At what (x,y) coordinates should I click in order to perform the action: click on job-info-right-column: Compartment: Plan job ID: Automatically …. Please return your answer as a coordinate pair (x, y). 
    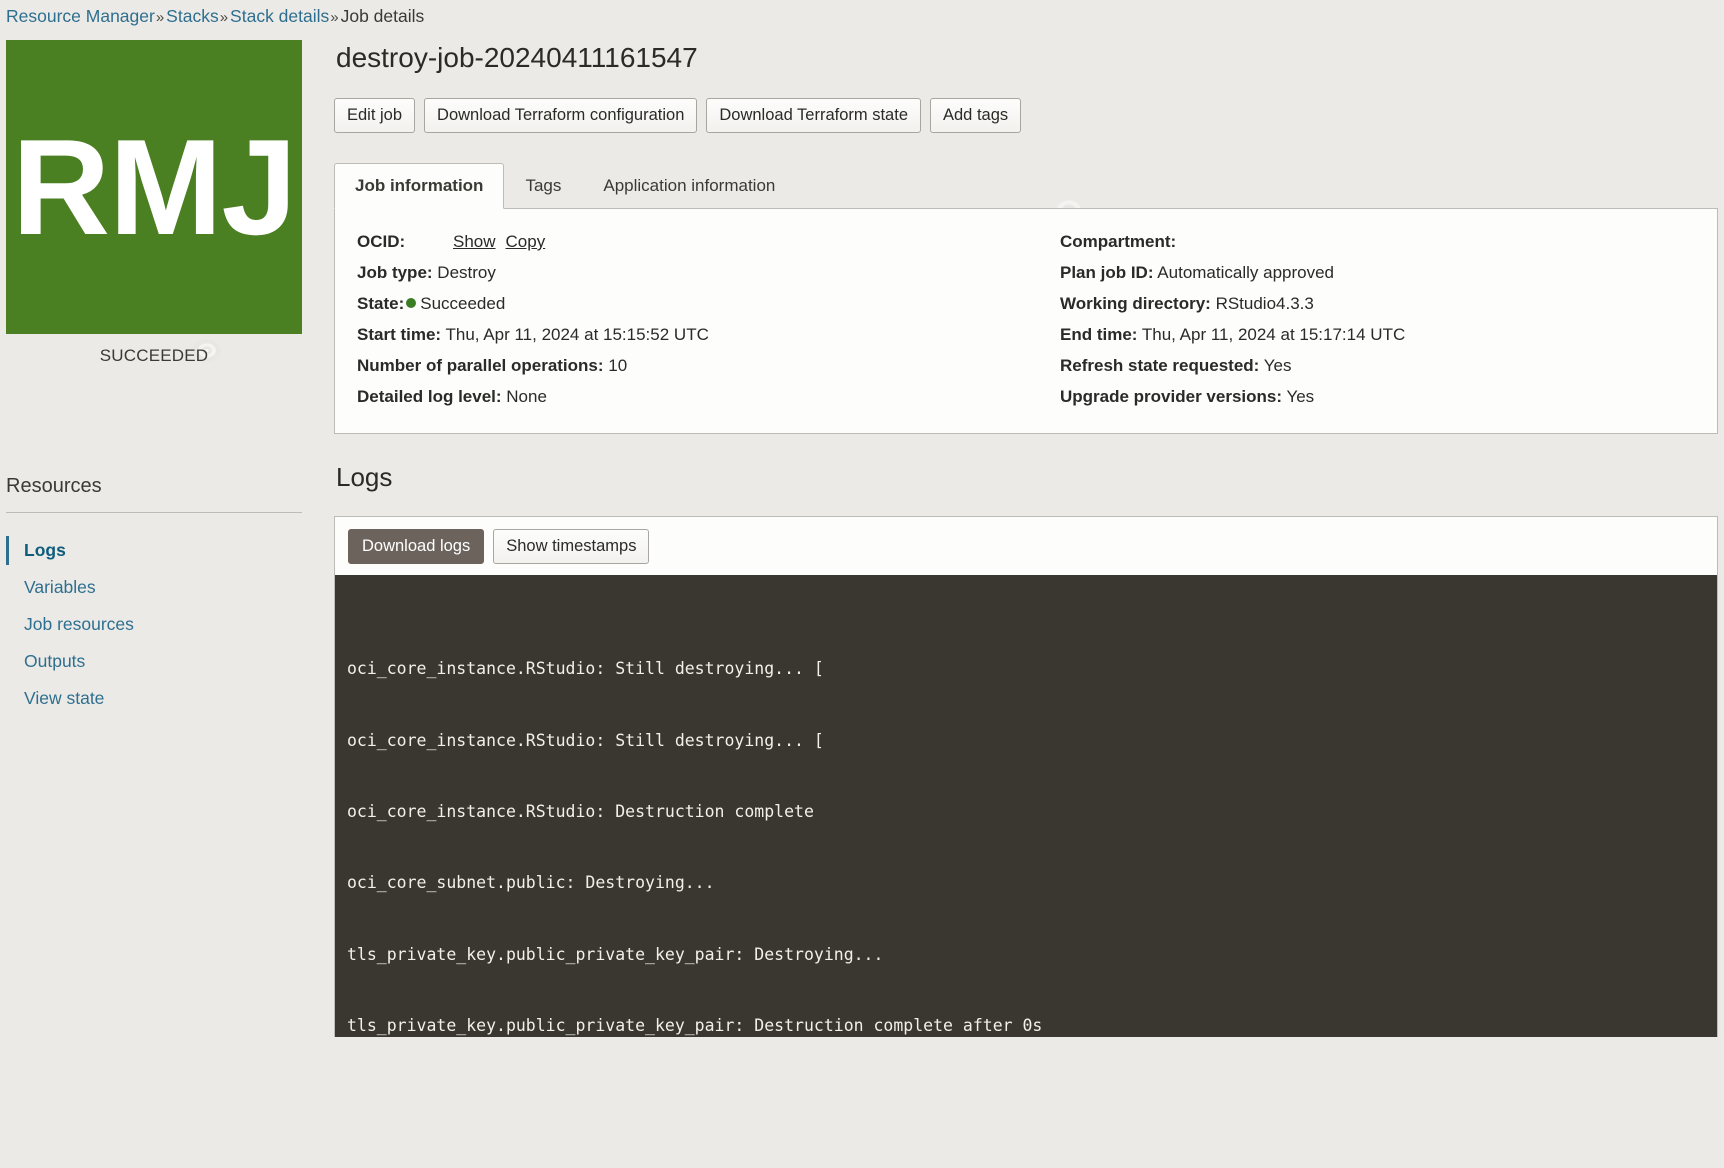
    Looking at the image, I should click on (1371, 319).